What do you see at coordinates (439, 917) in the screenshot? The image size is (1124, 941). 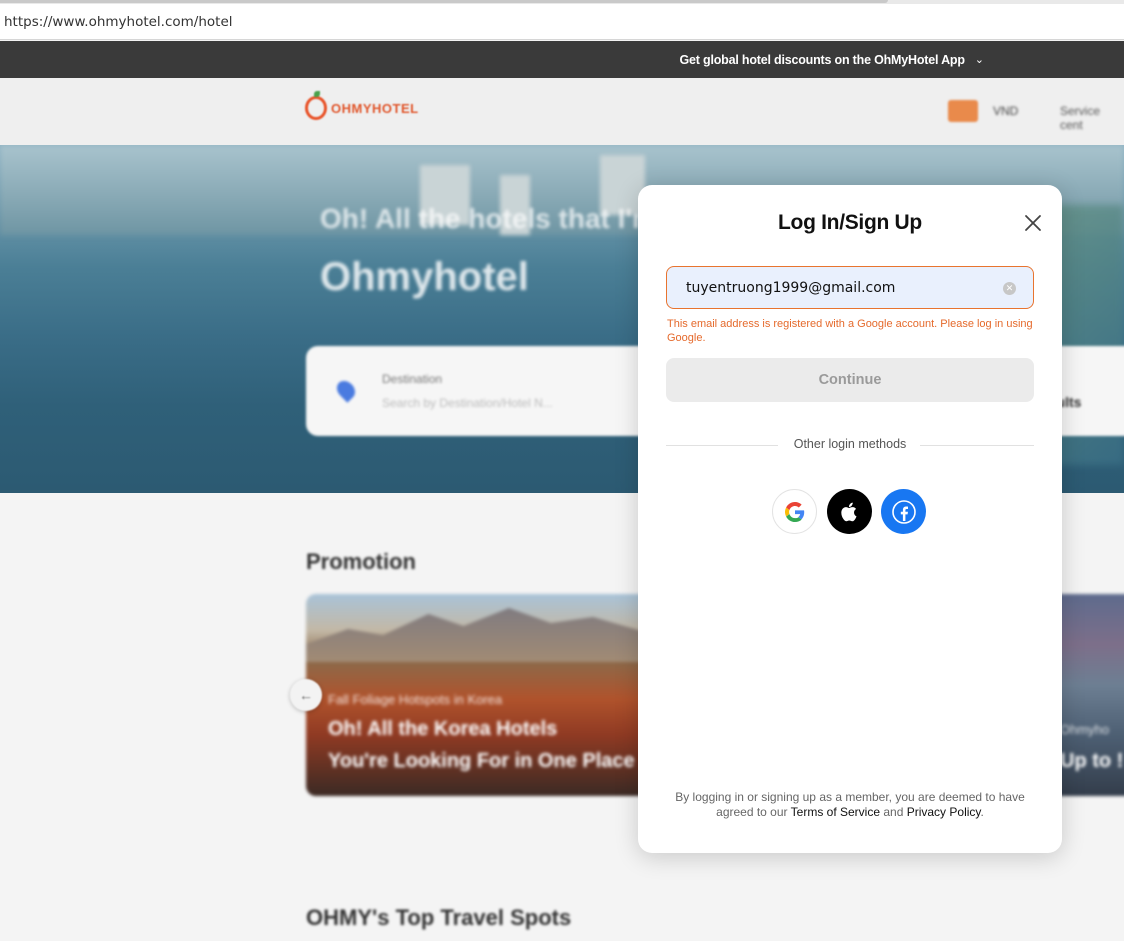 I see `top-travel-spots-heading: OHMY's Top Travel Spots` at bounding box center [439, 917].